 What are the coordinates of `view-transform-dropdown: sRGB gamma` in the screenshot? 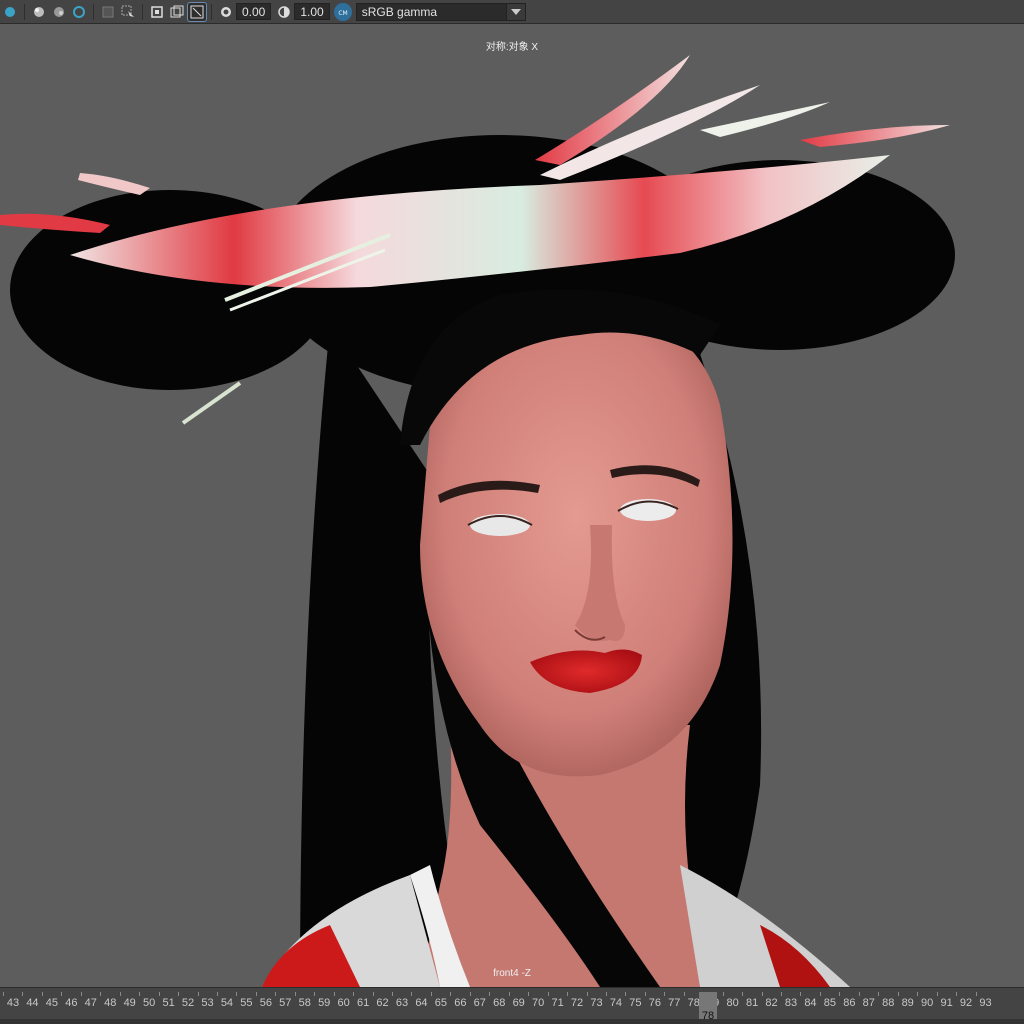 It's located at (440, 11).